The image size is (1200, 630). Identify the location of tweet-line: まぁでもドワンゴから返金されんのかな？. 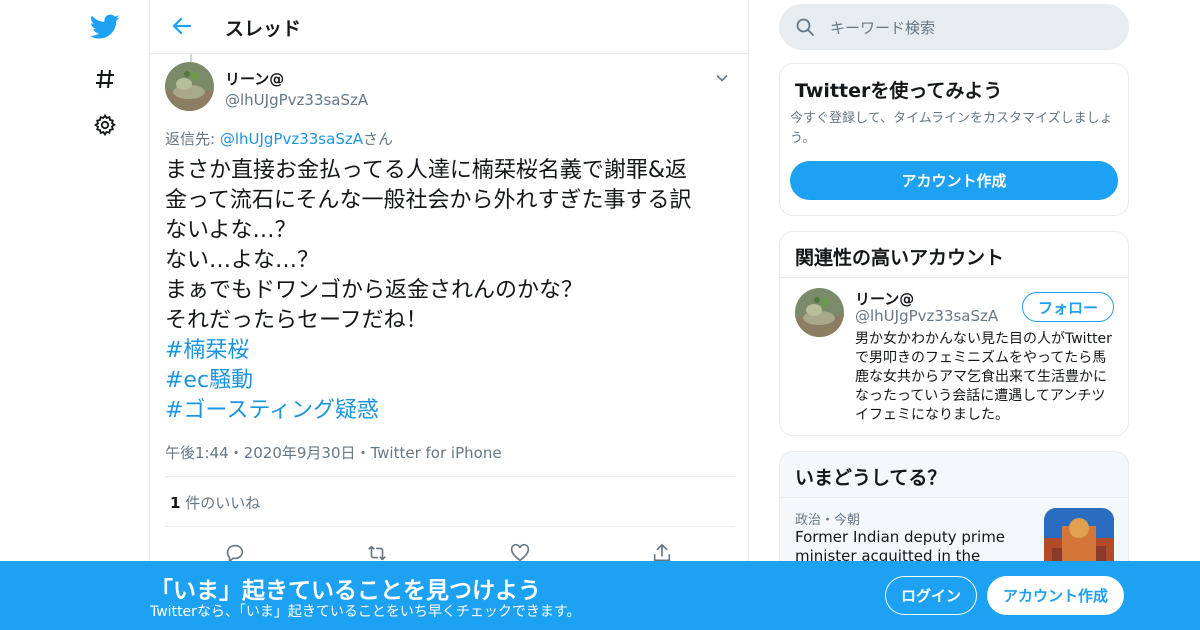
(374, 290).